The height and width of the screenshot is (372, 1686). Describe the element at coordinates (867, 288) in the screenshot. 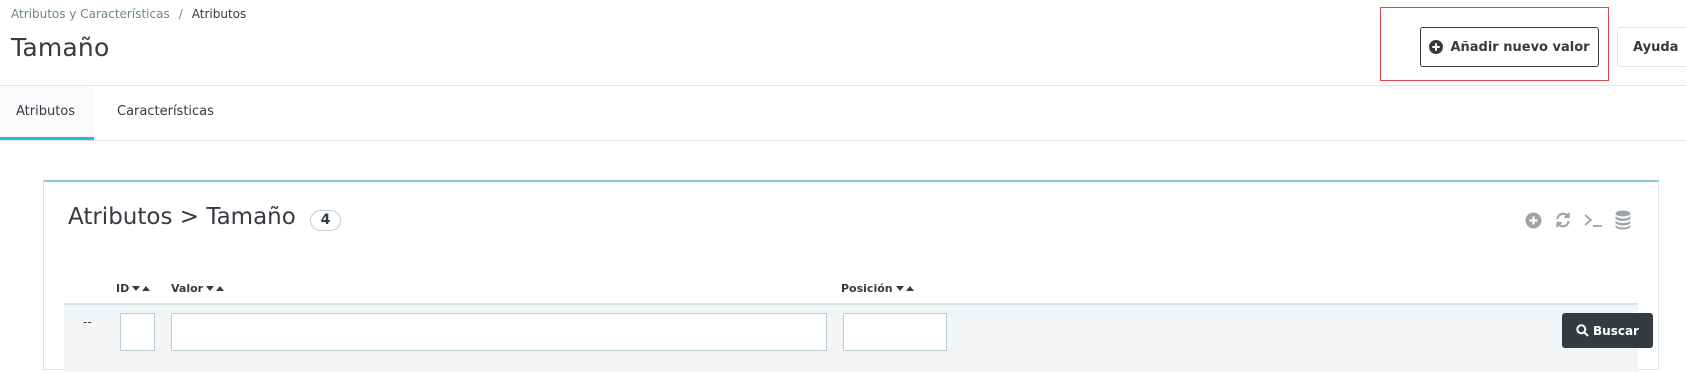

I see `column-label-posicion: Posición` at that location.